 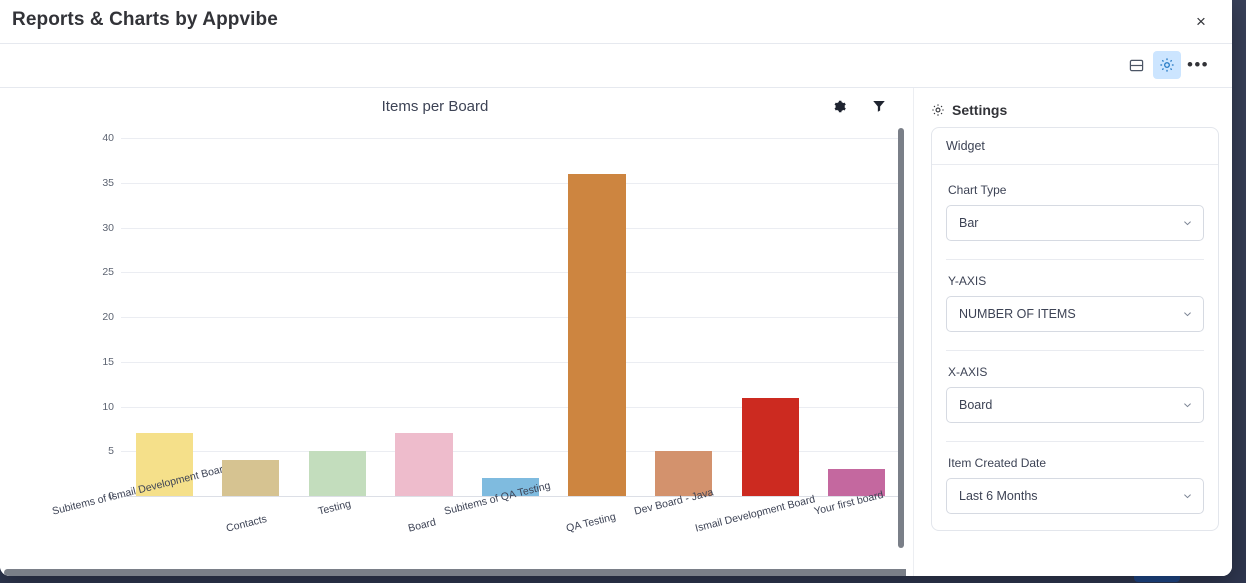 What do you see at coordinates (108, 361) in the screenshot?
I see `y-axis-tick-label: 15` at bounding box center [108, 361].